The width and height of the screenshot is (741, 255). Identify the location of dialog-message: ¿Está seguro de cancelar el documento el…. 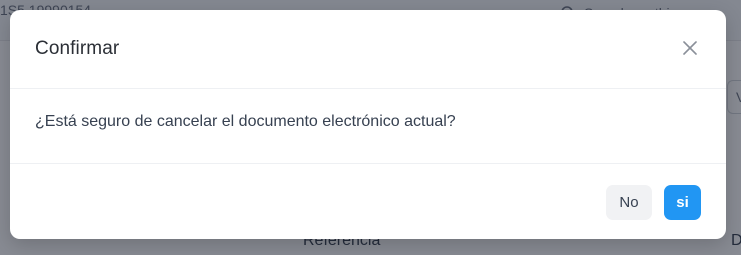
(245, 121).